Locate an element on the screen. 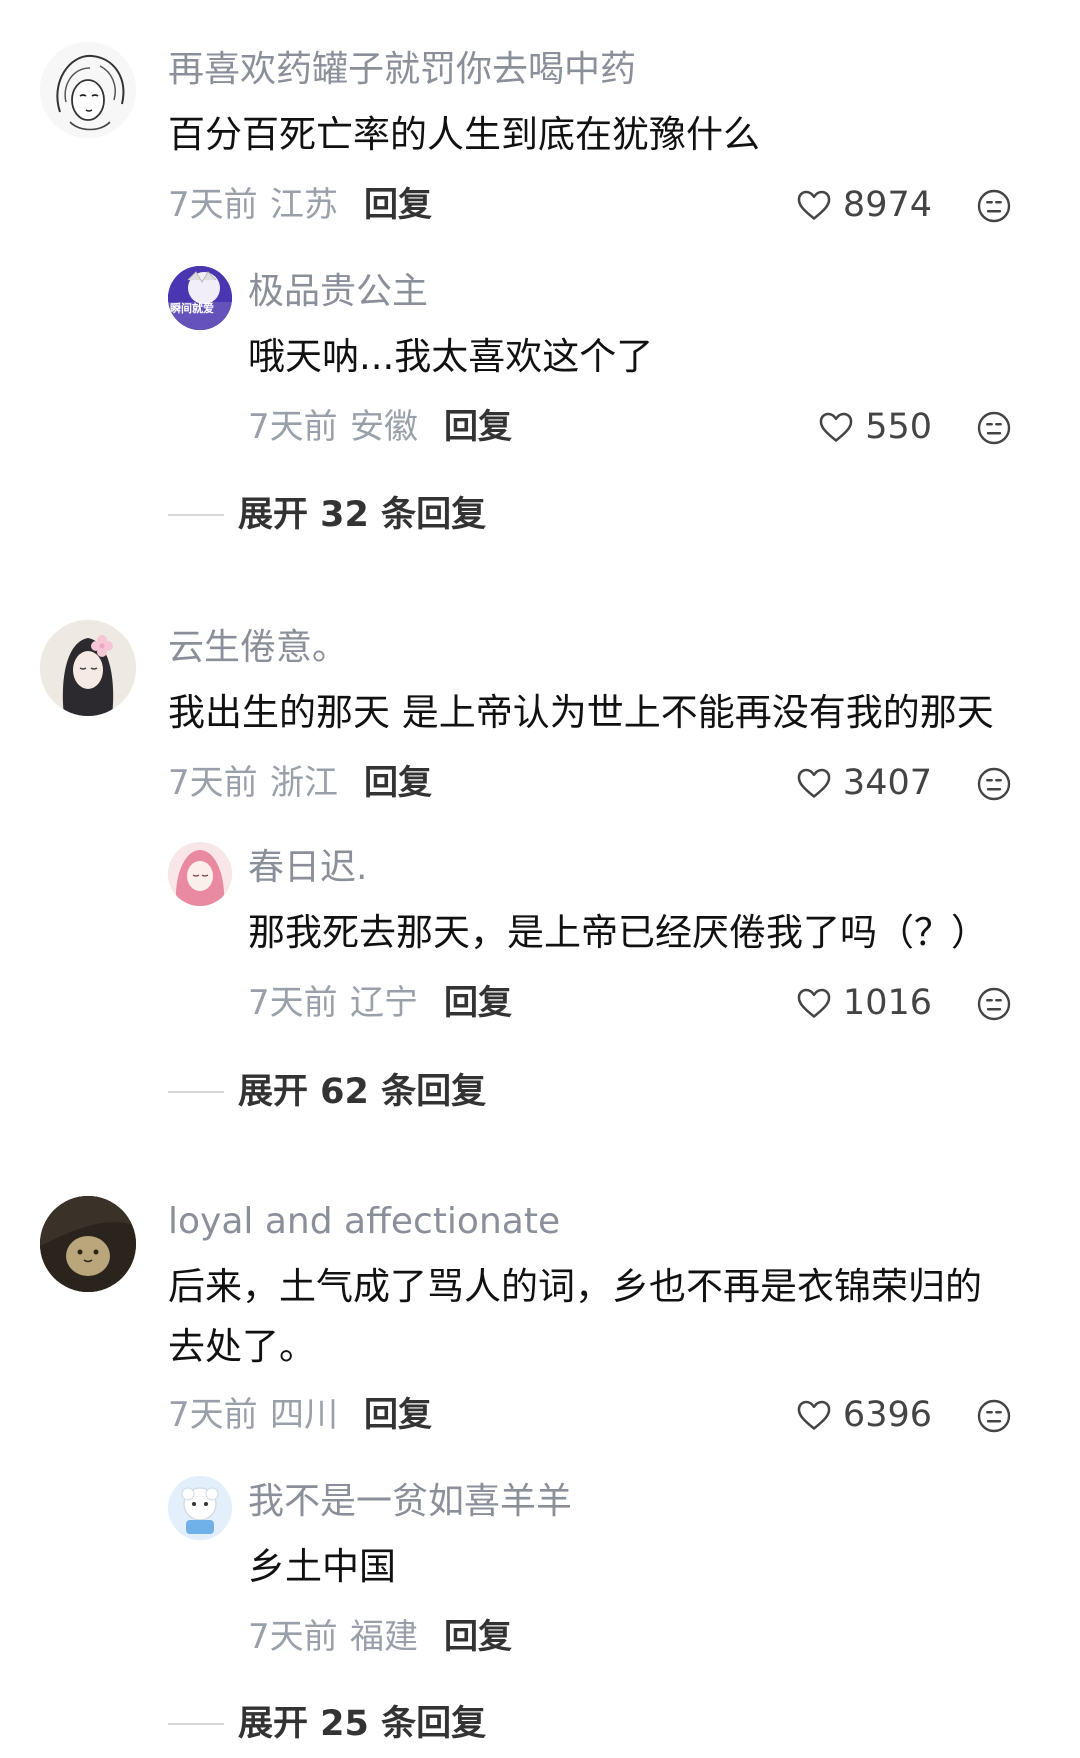 The image size is (1080, 1758). avatar-caption: 瞬间就爱 is located at coordinates (192, 308).